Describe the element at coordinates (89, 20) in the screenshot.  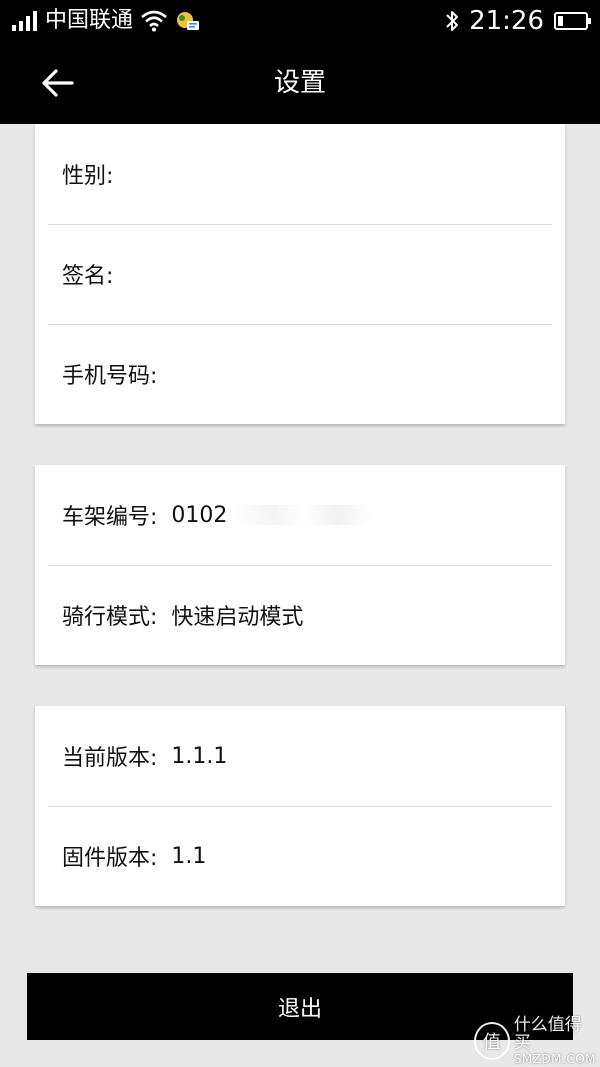
I see `carrier-name: 中国联通` at that location.